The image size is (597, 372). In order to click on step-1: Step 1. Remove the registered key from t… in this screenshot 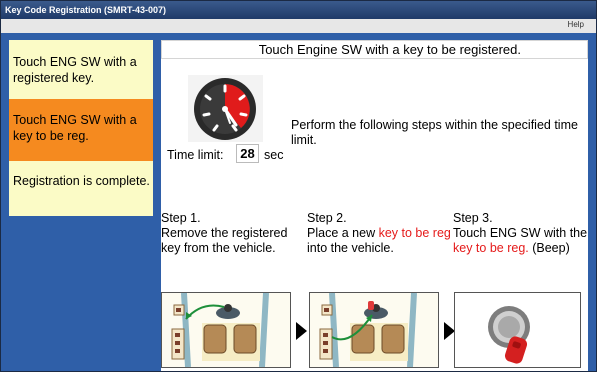, I will do `click(228, 233)`.